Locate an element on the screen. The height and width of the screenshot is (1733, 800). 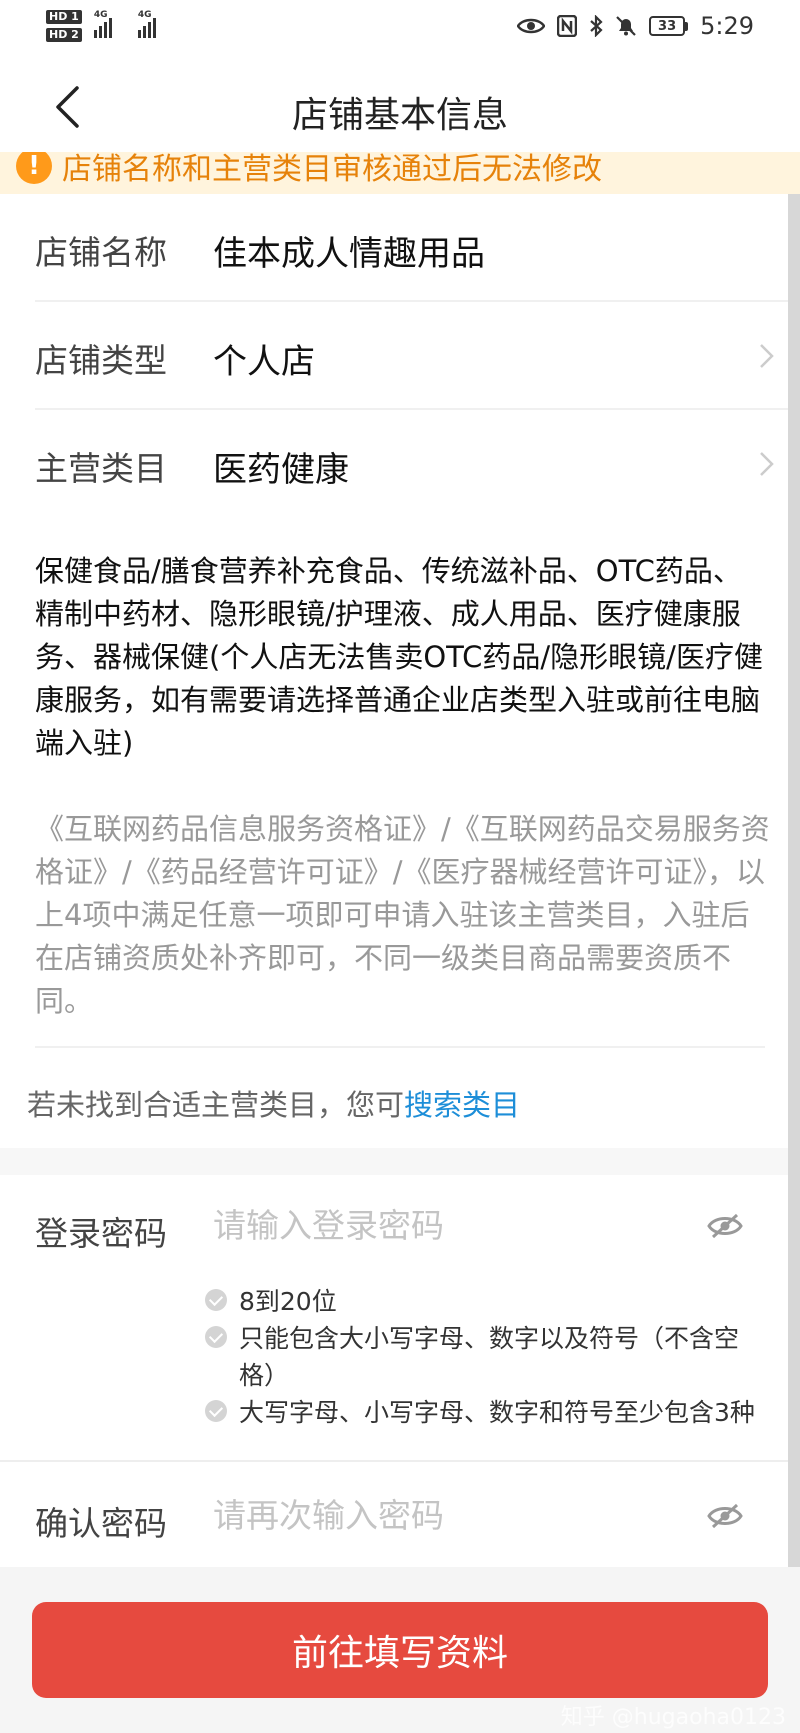
confirm-password-row: 确认密码 is located at coordinates (400, 1510).